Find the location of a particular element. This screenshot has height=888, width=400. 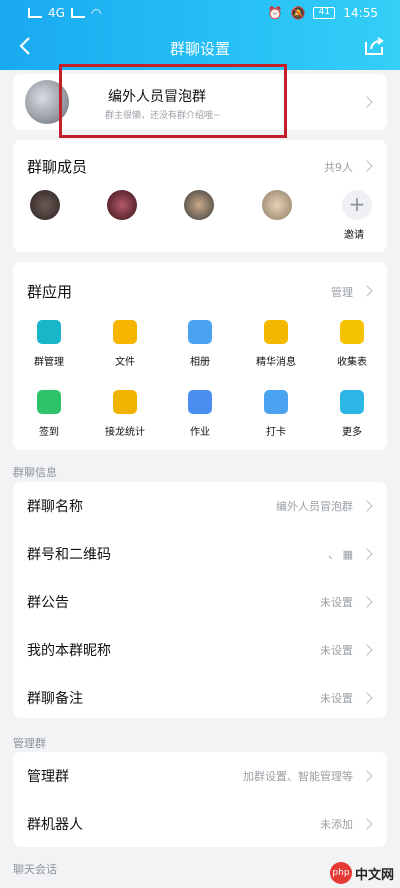

app-item: 收集表 is located at coordinates (352, 344).